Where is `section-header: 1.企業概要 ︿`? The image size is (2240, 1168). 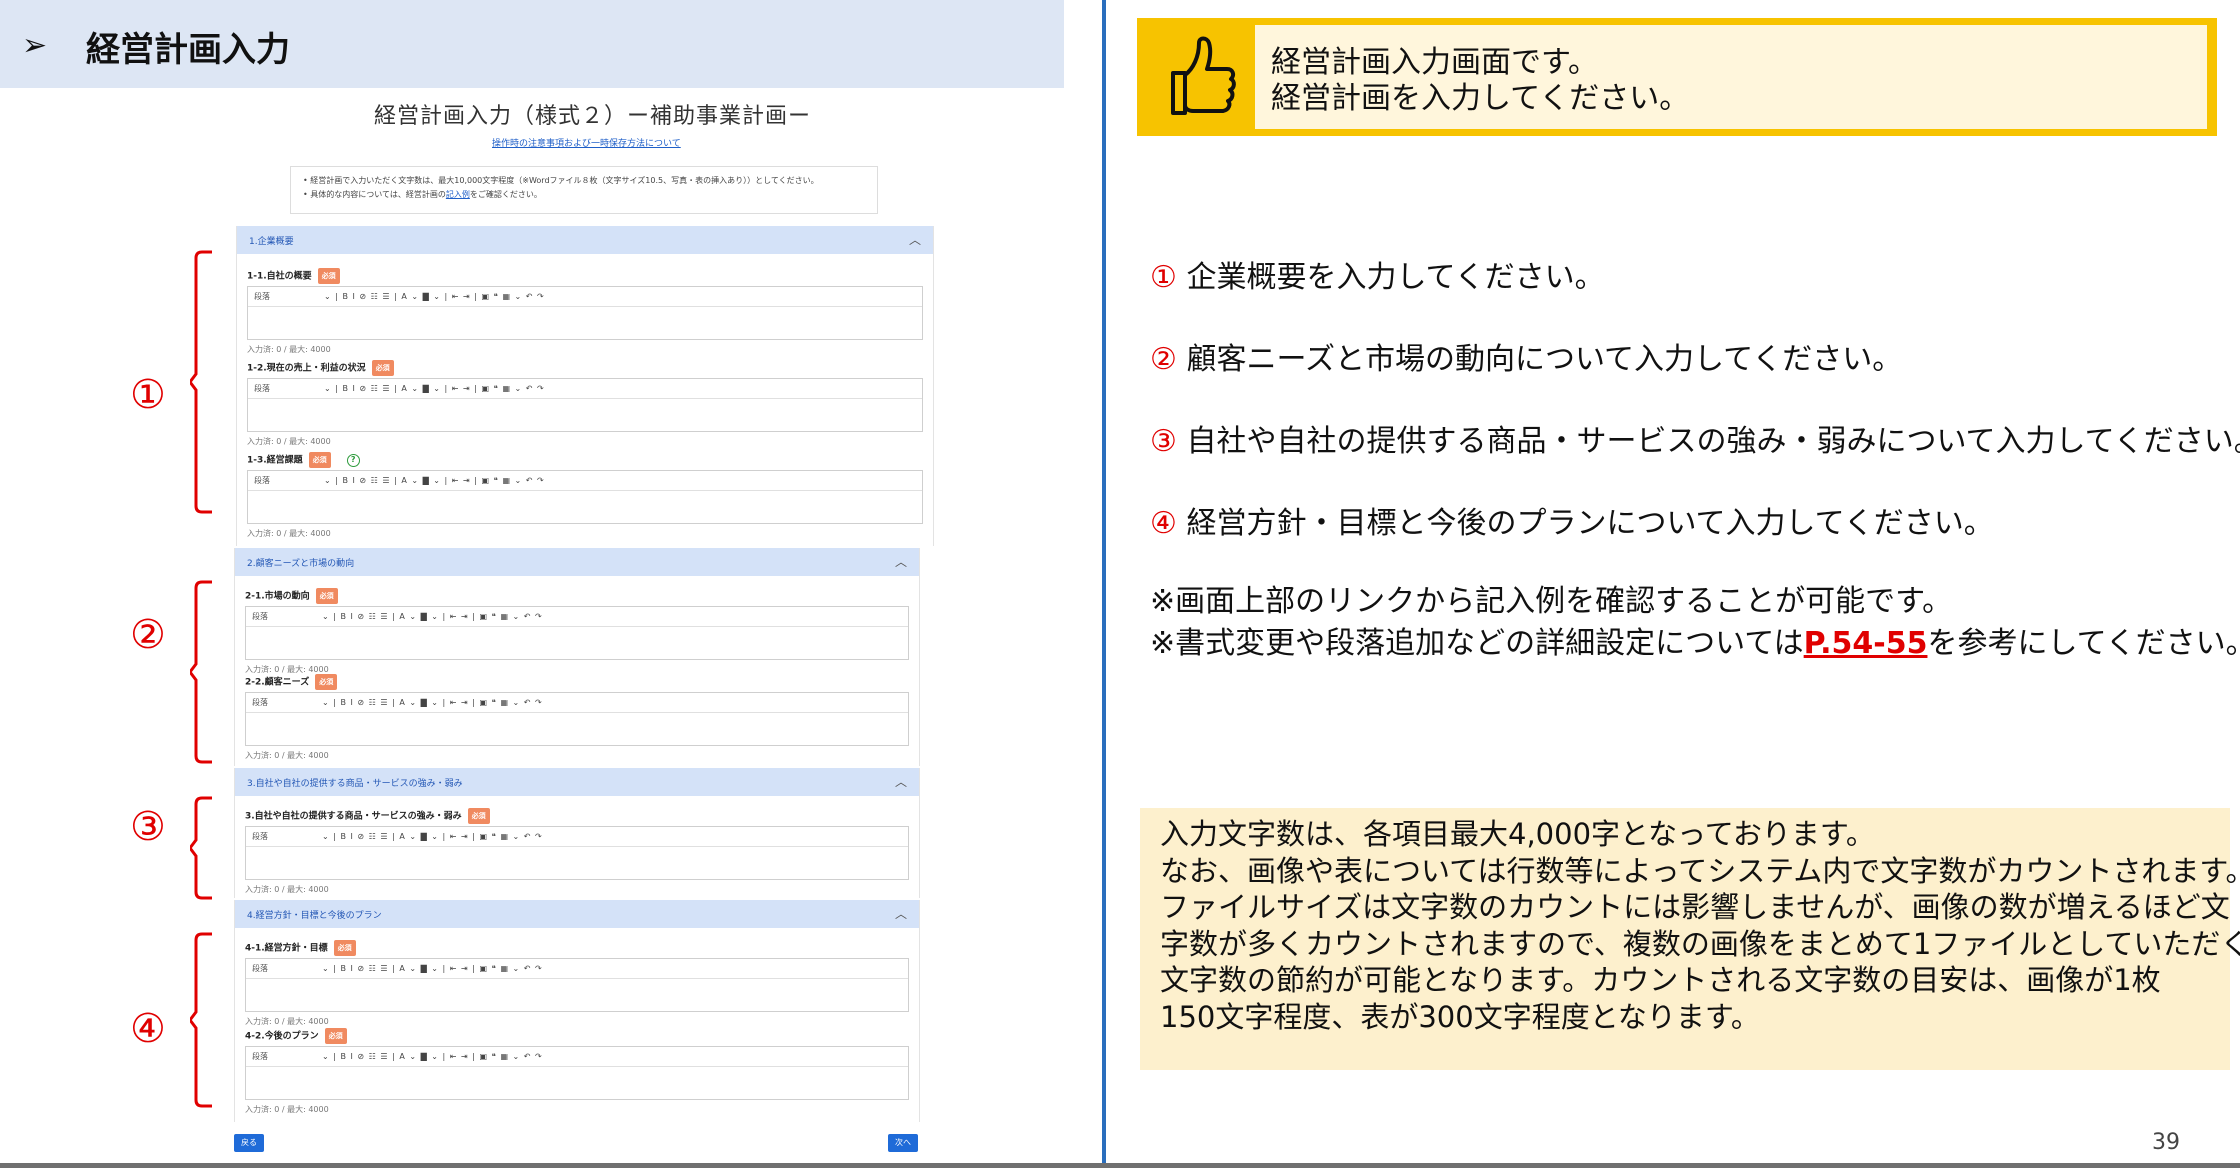 section-header: 1.企業概要 ︿ is located at coordinates (585, 240).